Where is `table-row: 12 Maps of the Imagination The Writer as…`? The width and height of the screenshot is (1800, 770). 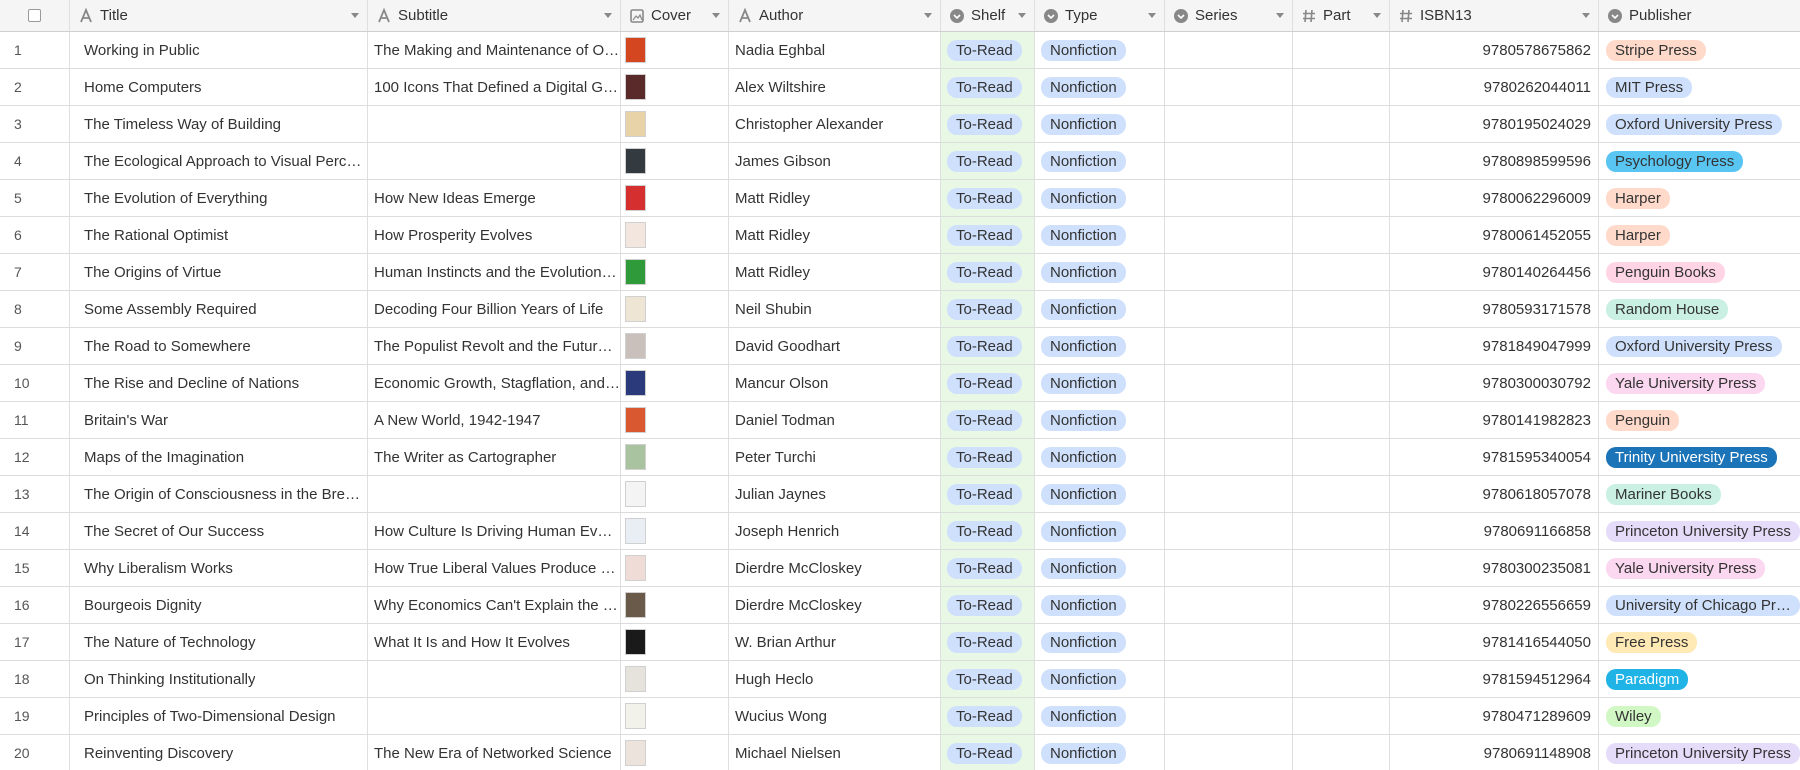
table-row: 12 Maps of the Imagination The Writer as… is located at coordinates (900, 457).